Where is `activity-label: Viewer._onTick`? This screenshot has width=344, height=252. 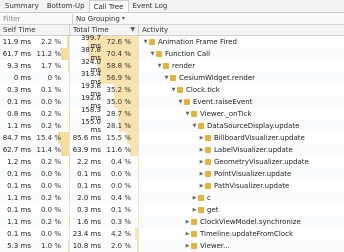 activity-label: Viewer._onTick is located at coordinates (226, 114).